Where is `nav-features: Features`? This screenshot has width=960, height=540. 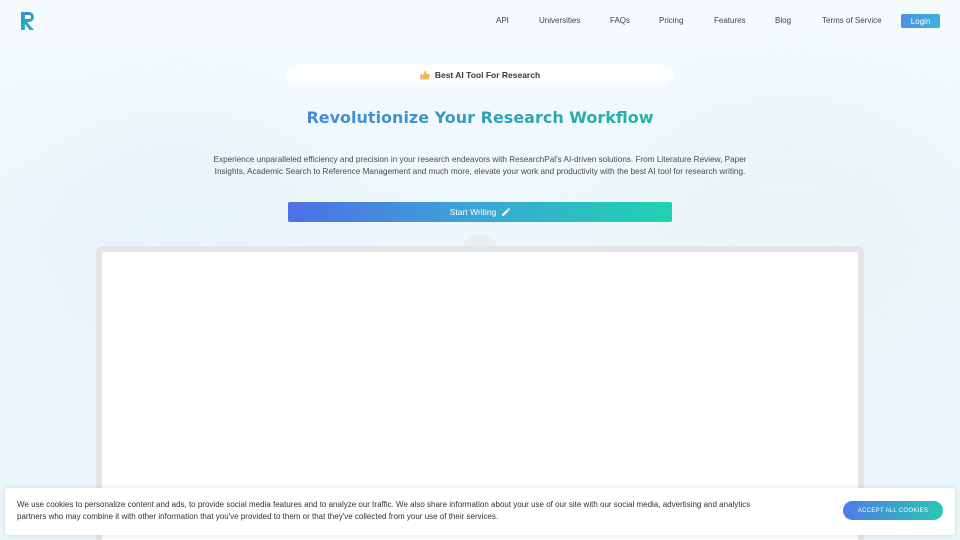
nav-features: Features is located at coordinates (730, 20).